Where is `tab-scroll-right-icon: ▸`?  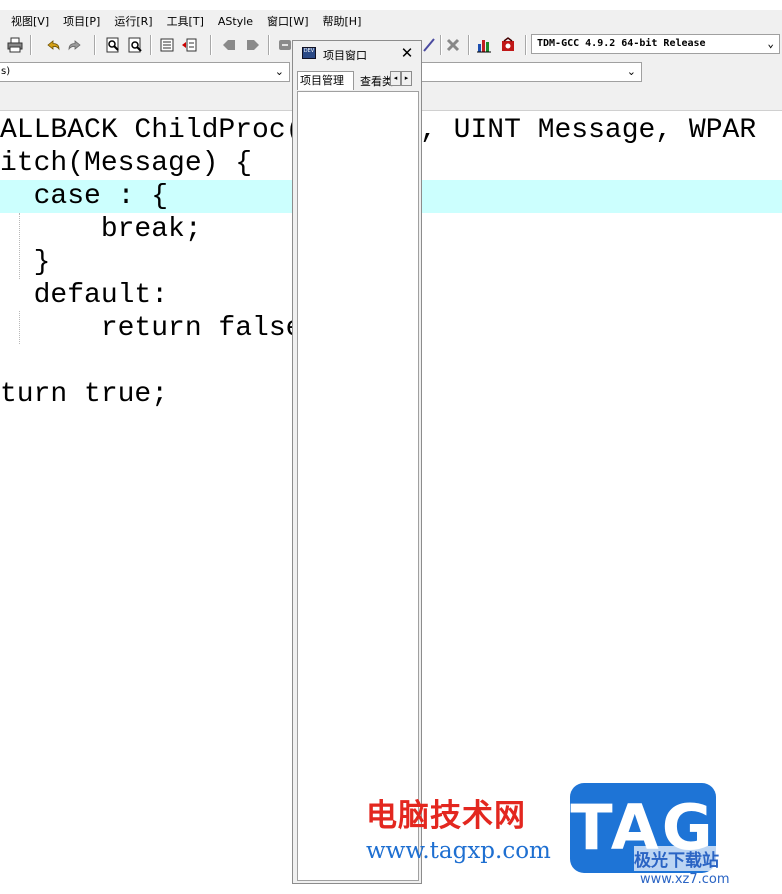
tab-scroll-right-icon: ▸ is located at coordinates (406, 78).